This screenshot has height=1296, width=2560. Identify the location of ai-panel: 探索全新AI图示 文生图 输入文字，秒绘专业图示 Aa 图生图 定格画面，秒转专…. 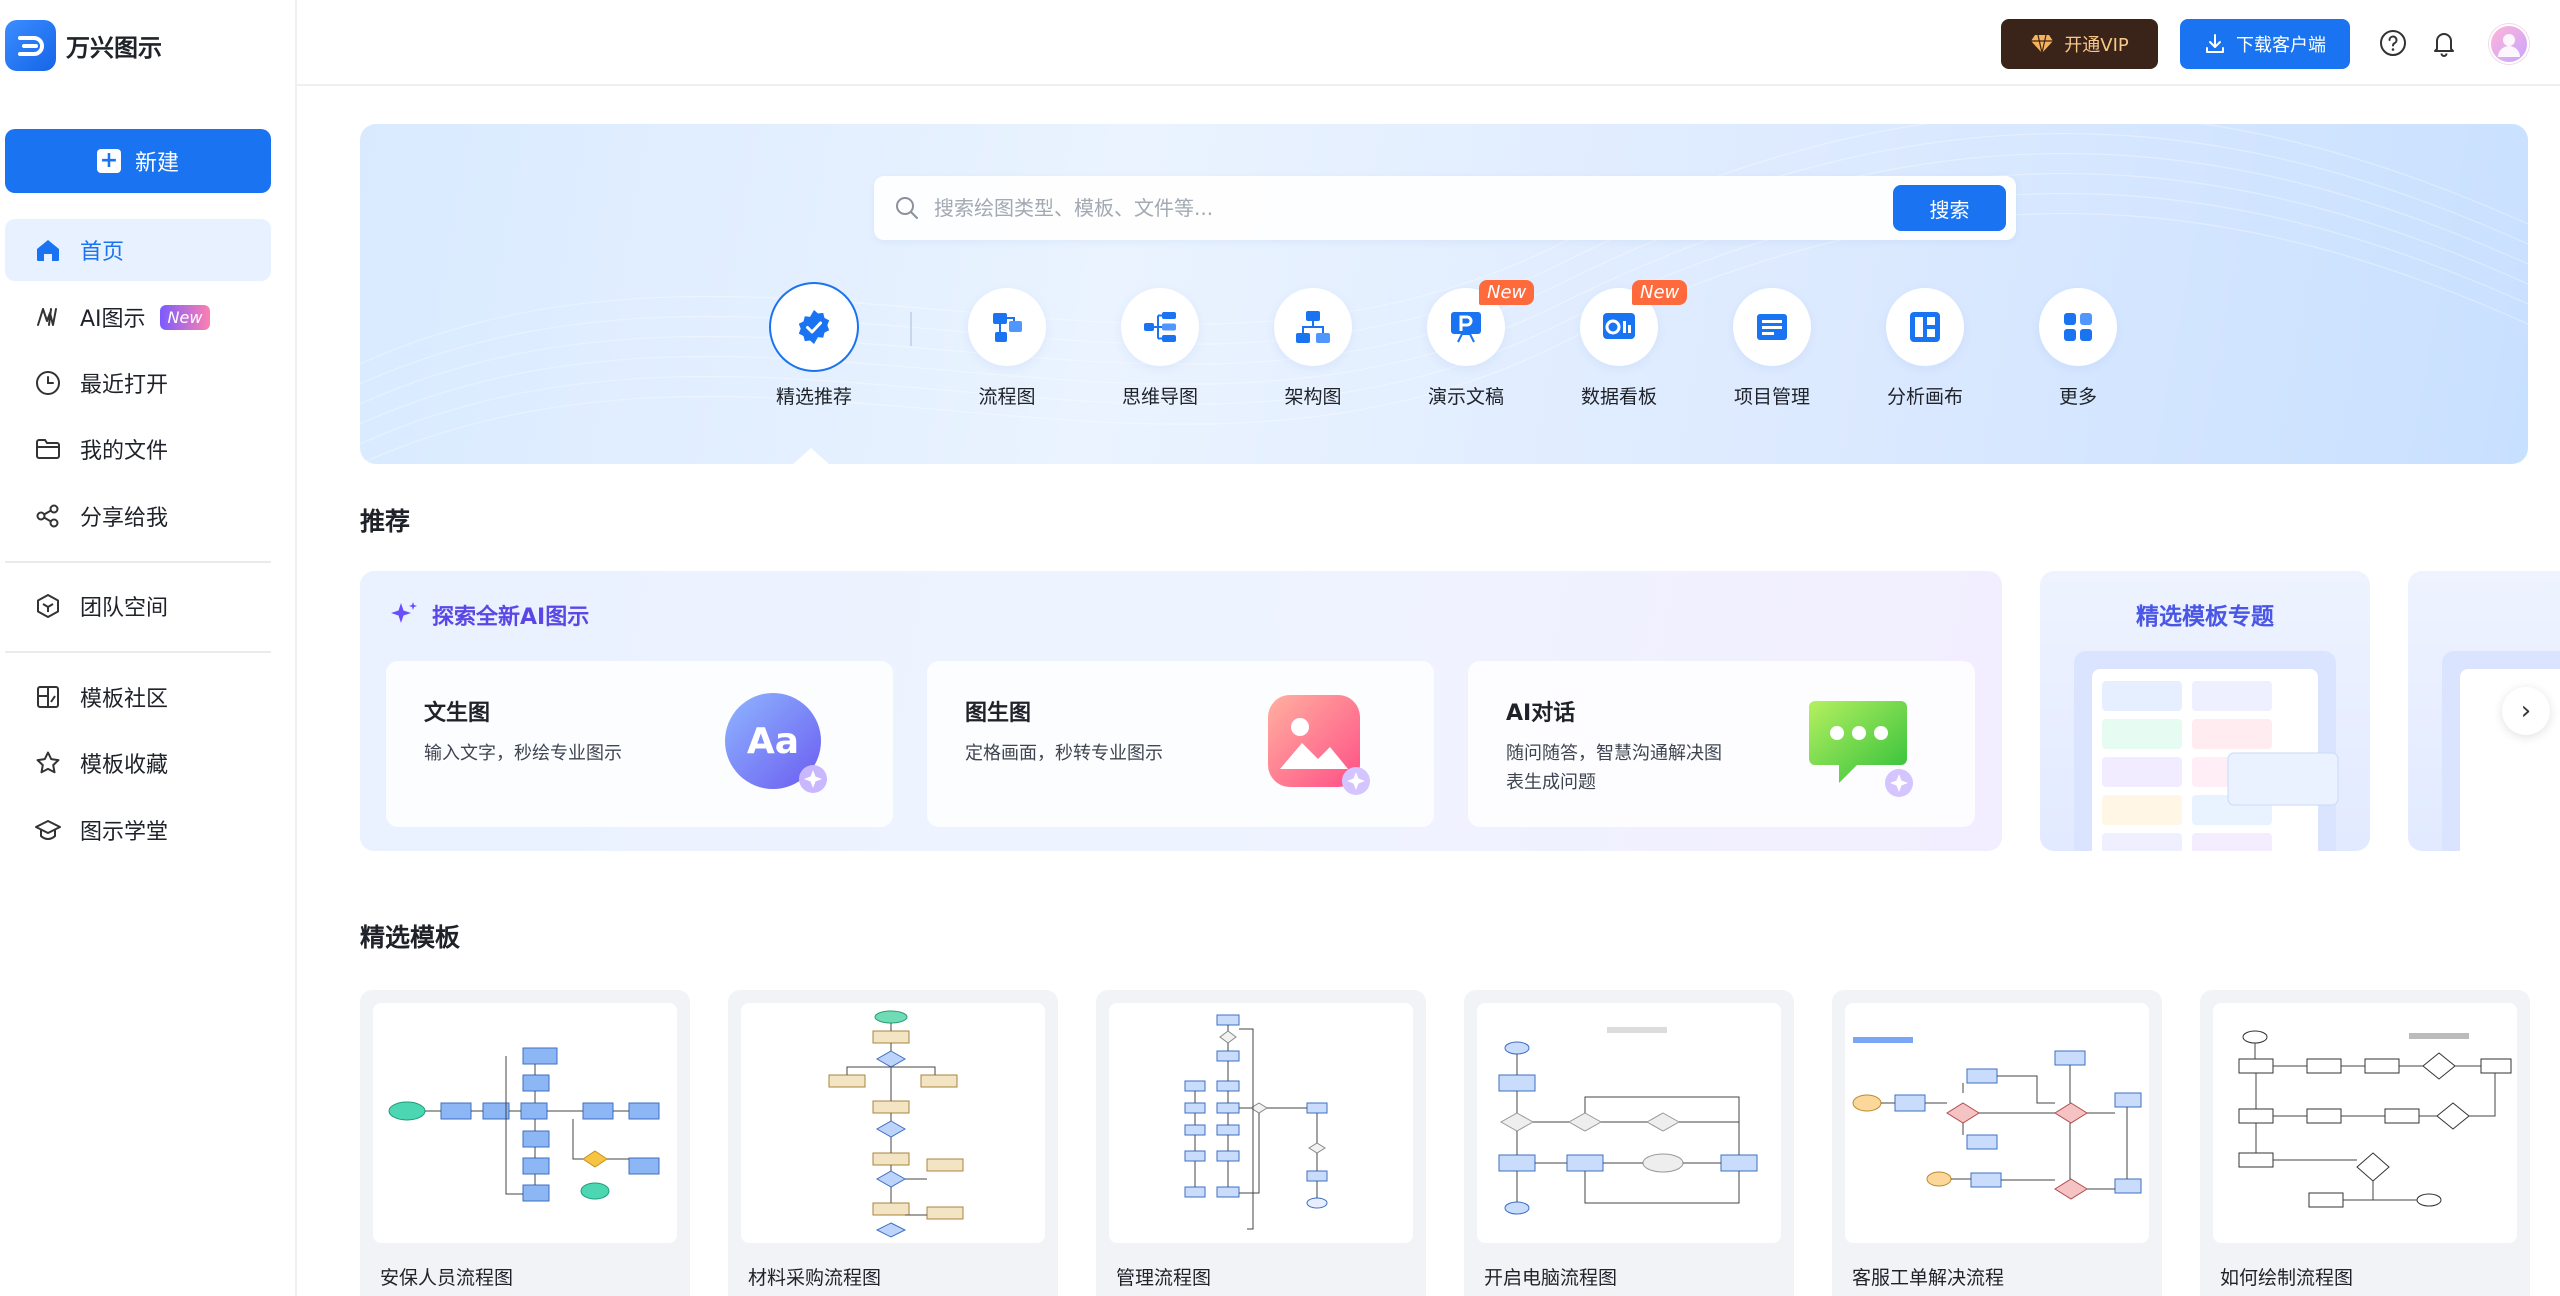
(1181, 711).